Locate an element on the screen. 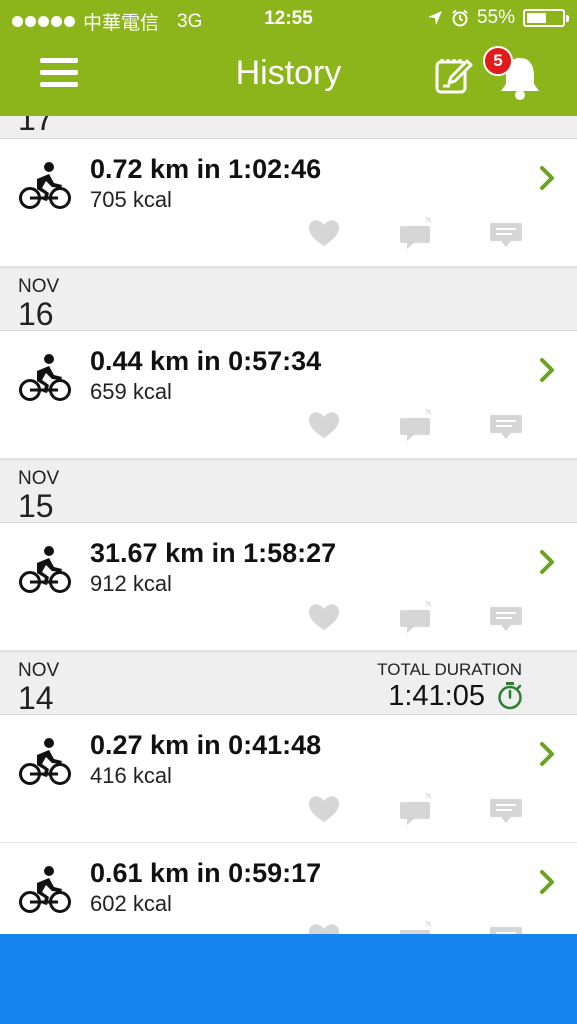 The image size is (577, 1024). activity-title: 0.44 km in 0:57:34 is located at coordinates (206, 361).